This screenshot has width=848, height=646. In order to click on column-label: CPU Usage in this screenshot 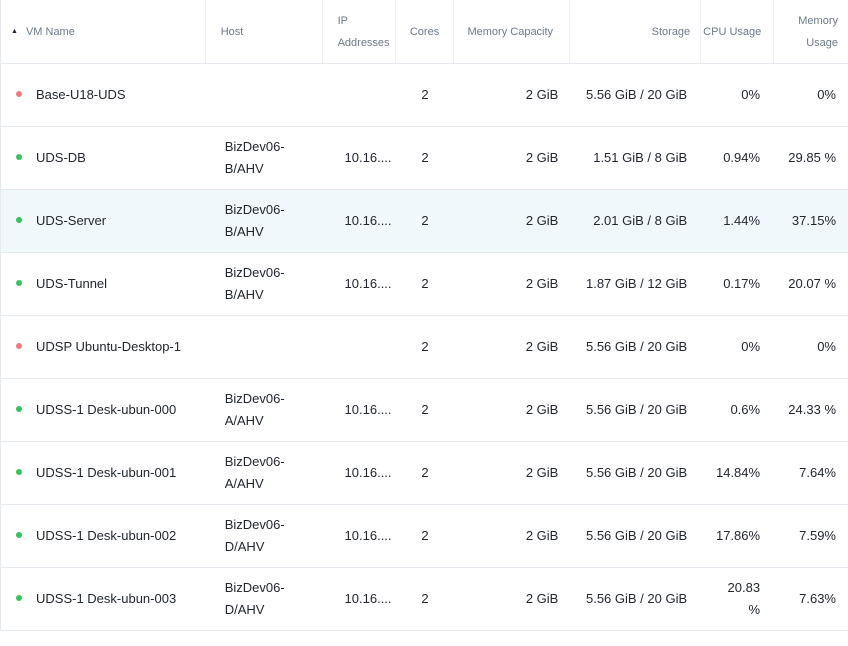, I will do `click(732, 31)`.